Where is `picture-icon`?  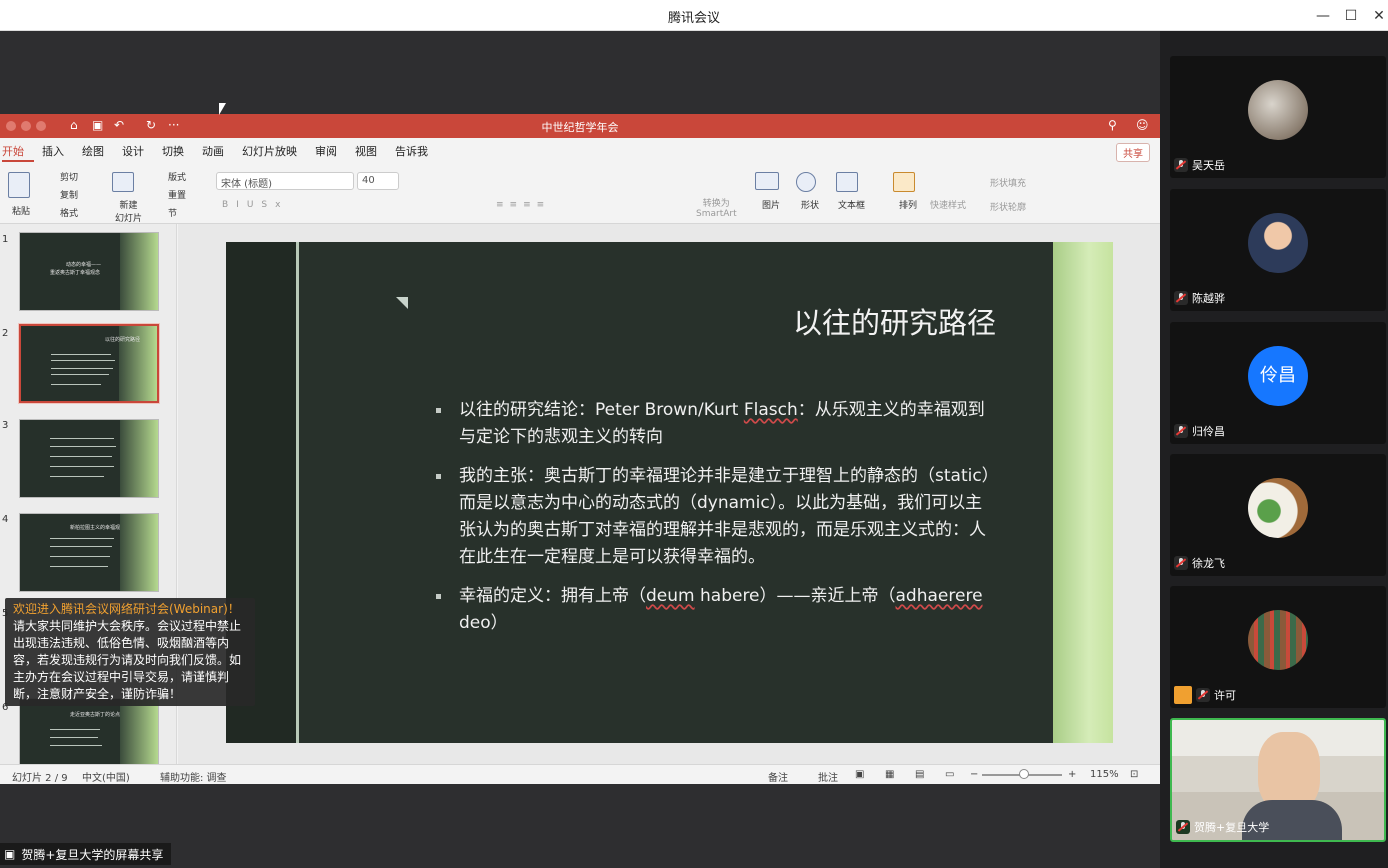 picture-icon is located at coordinates (767, 181).